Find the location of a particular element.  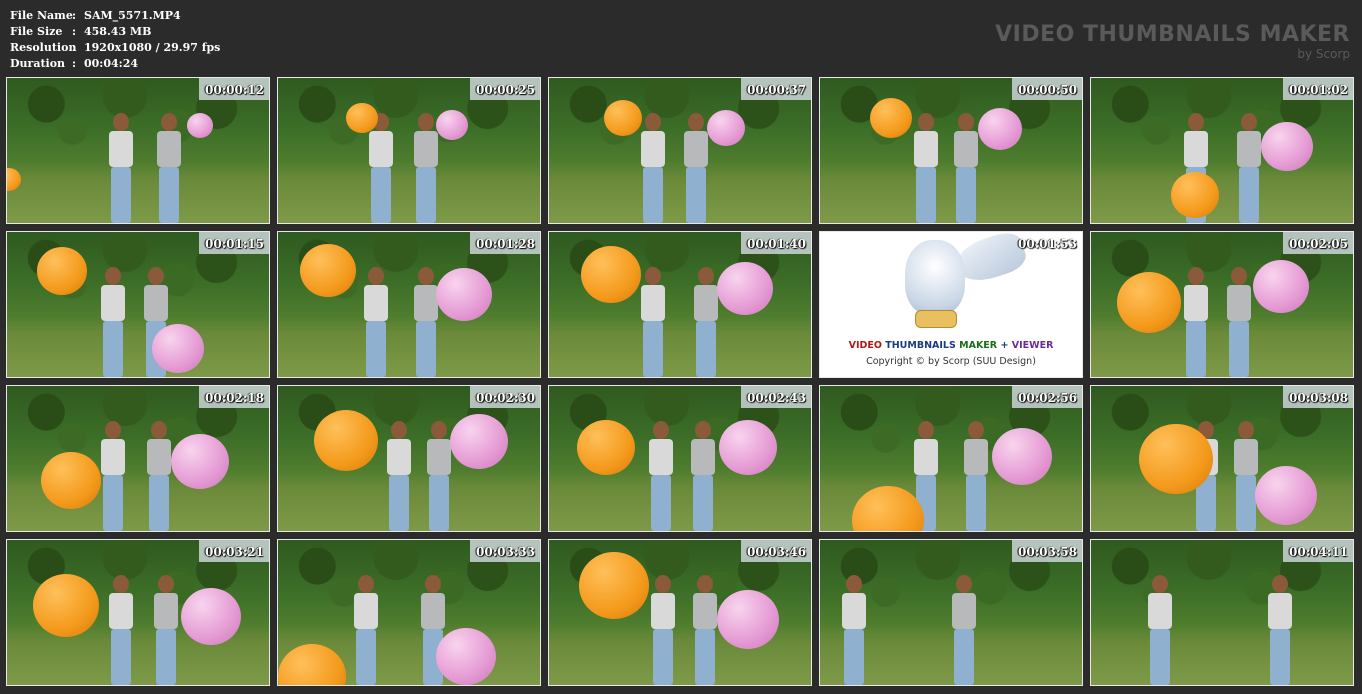

thumbnail: 00:04:11 is located at coordinates (1222, 612).